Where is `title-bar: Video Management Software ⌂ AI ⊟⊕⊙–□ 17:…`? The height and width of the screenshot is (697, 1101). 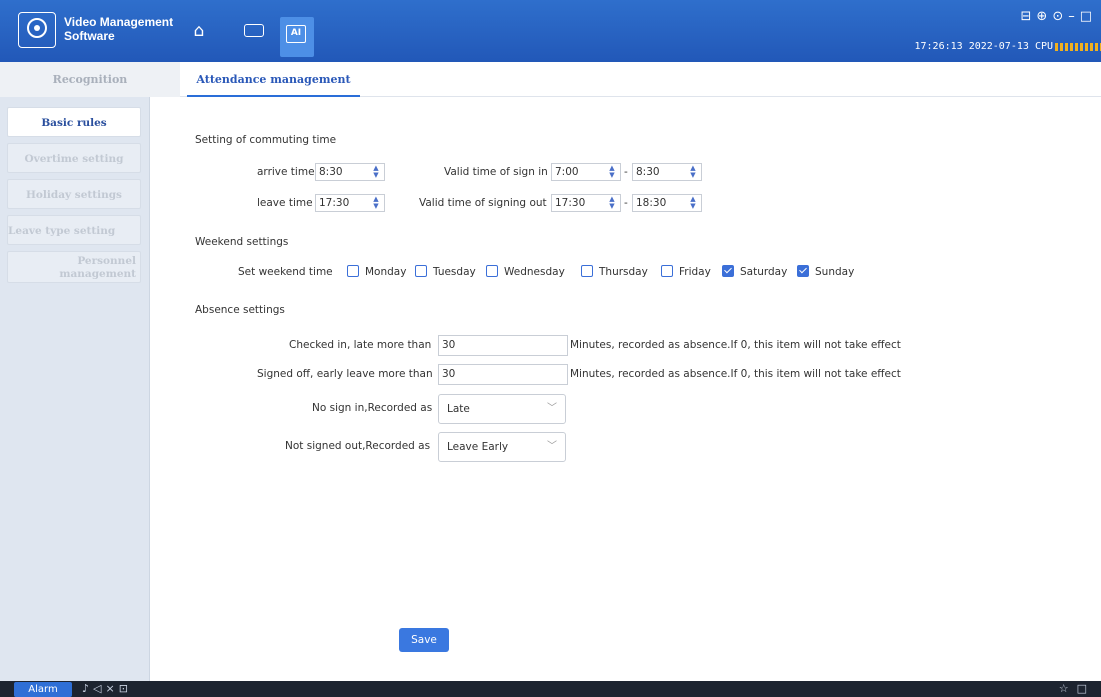
title-bar: Video Management Software ⌂ AI ⊟⊕⊙–□ 17:… is located at coordinates (550, 31).